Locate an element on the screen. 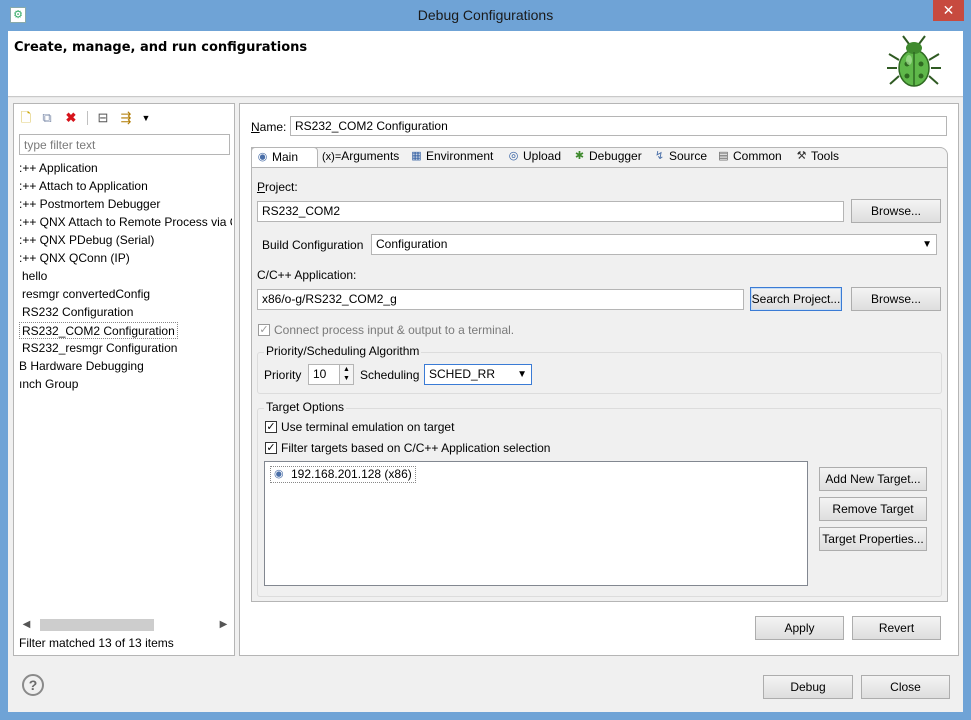 The width and height of the screenshot is (971, 720). upload-tab-icon: ◎ is located at coordinates (513, 156).